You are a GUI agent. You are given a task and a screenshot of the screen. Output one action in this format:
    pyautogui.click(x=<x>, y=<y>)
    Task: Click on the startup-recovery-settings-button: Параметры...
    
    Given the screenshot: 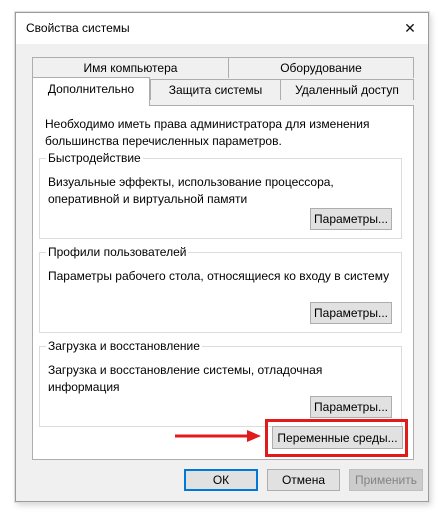 What is the action you would take?
    pyautogui.click(x=351, y=407)
    